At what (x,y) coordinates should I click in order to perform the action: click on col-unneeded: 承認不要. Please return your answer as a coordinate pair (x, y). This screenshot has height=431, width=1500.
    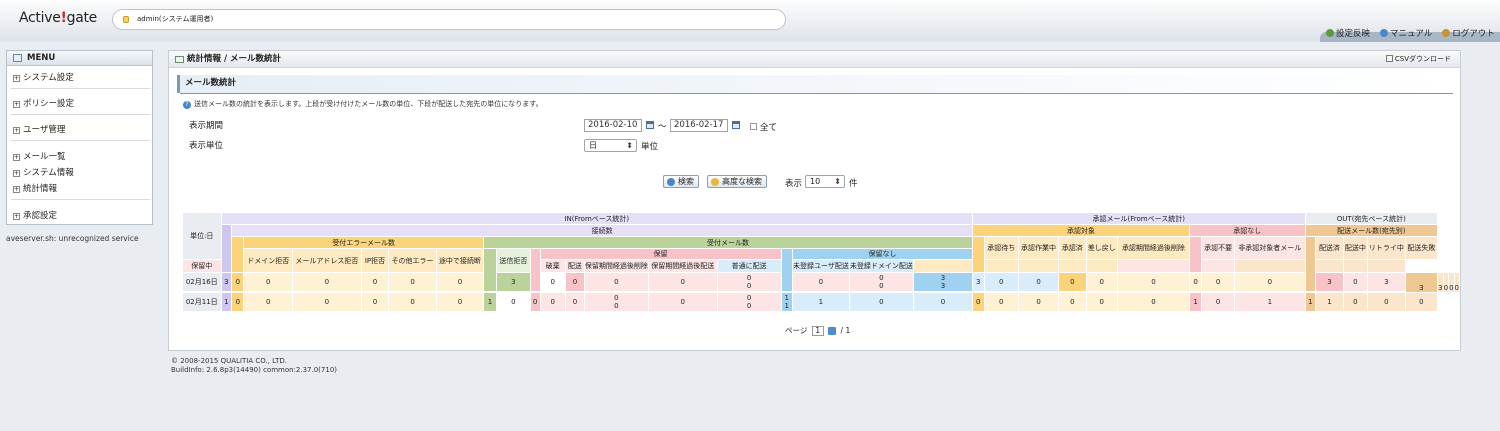
    Looking at the image, I should click on (1218, 248).